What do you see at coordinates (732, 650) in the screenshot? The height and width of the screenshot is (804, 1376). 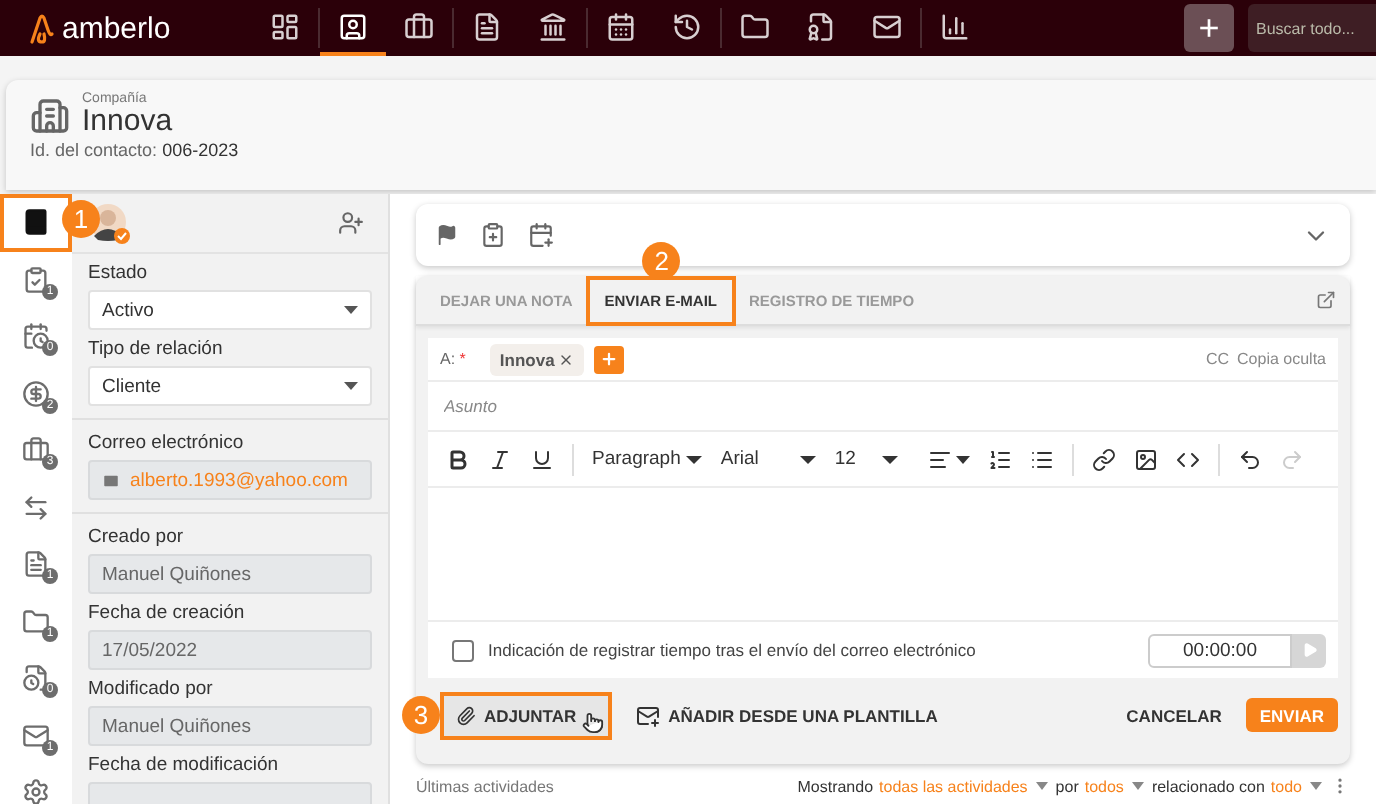 I see `checkbox-label: Indicación de registrar tiempo tras el envío del correo electrónico` at bounding box center [732, 650].